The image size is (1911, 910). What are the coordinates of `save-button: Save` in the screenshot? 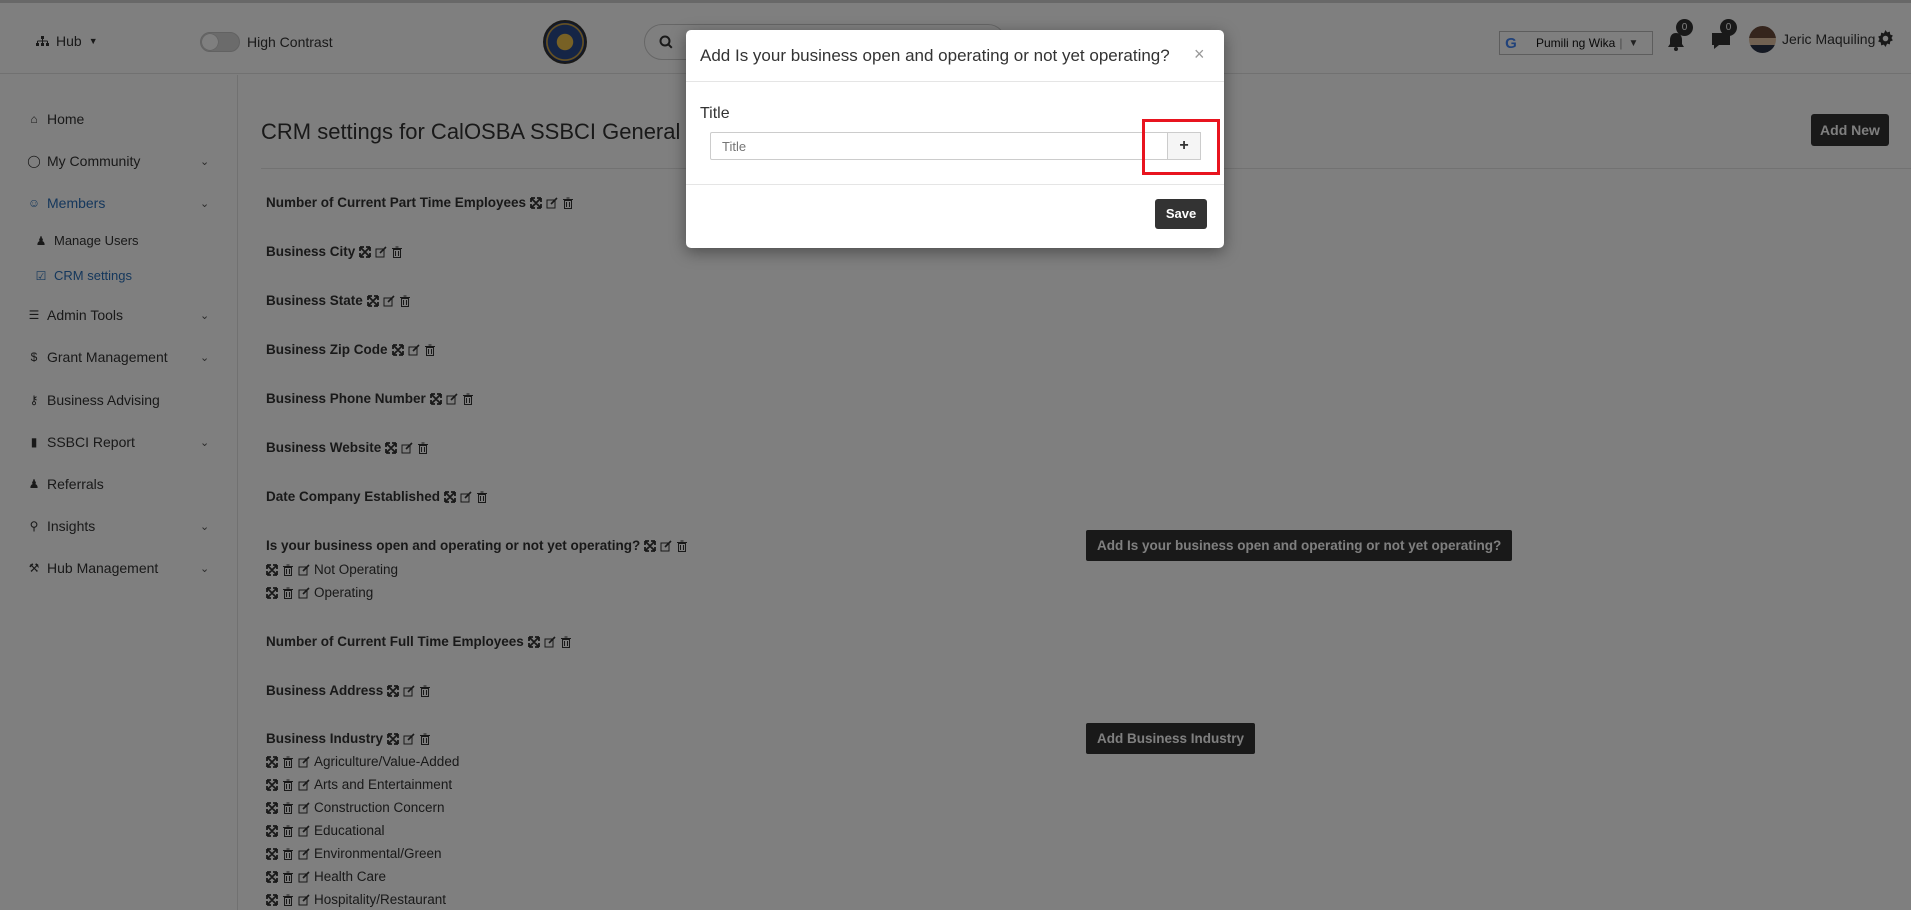 It's located at (1181, 214).